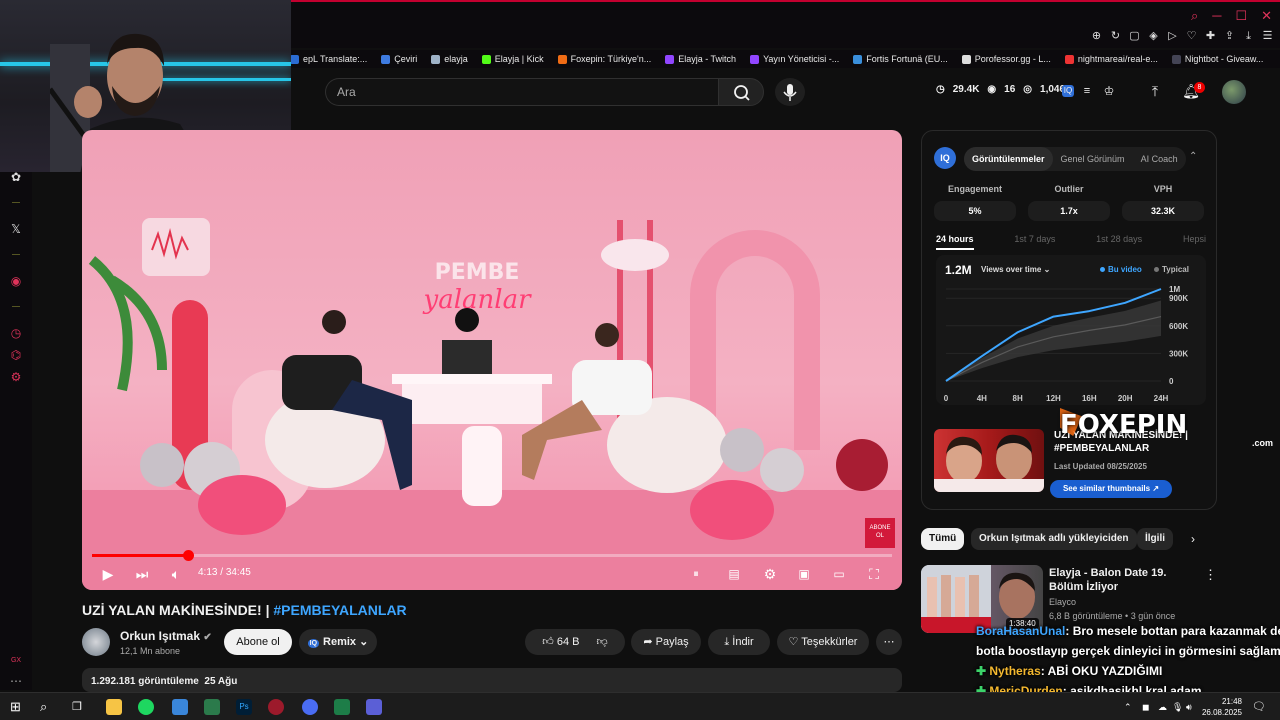 This screenshot has height=720, width=1280. Describe the element at coordinates (1172, 36) in the screenshot. I see `play-icon: ▷` at that location.